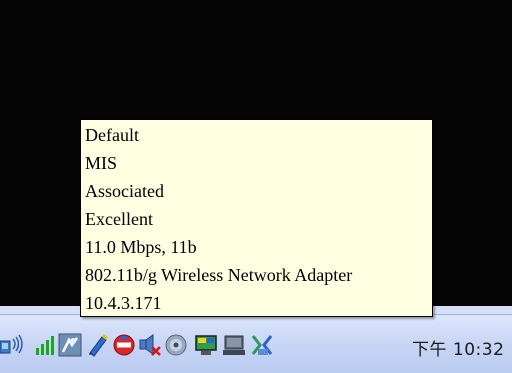  I want to click on laptop-icon, so click(234, 345).